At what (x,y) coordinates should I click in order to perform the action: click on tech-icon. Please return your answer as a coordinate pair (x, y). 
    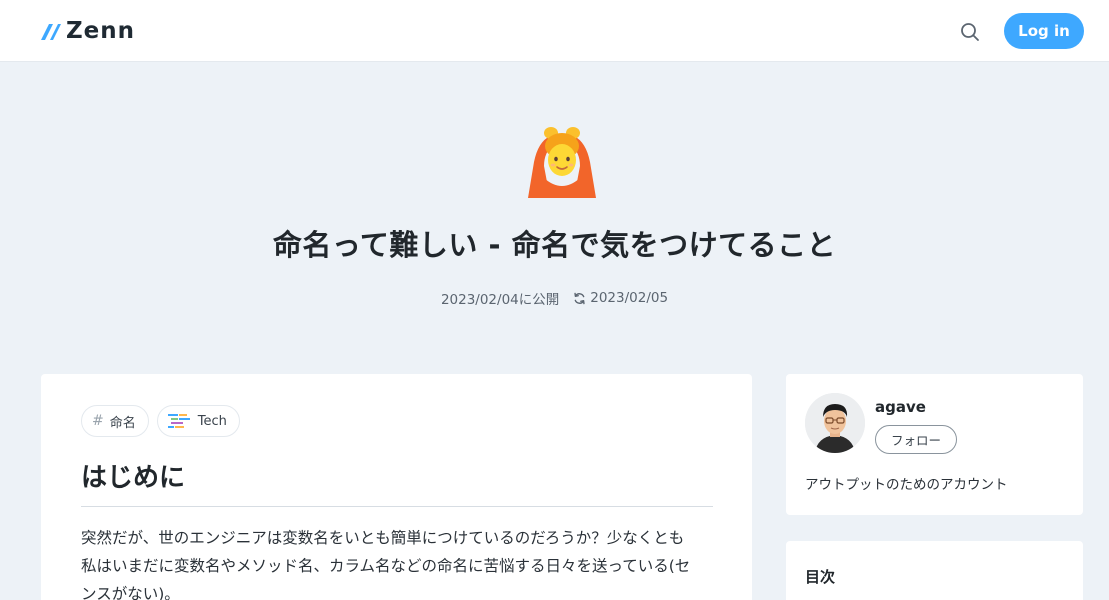
    Looking at the image, I should click on (178, 421).